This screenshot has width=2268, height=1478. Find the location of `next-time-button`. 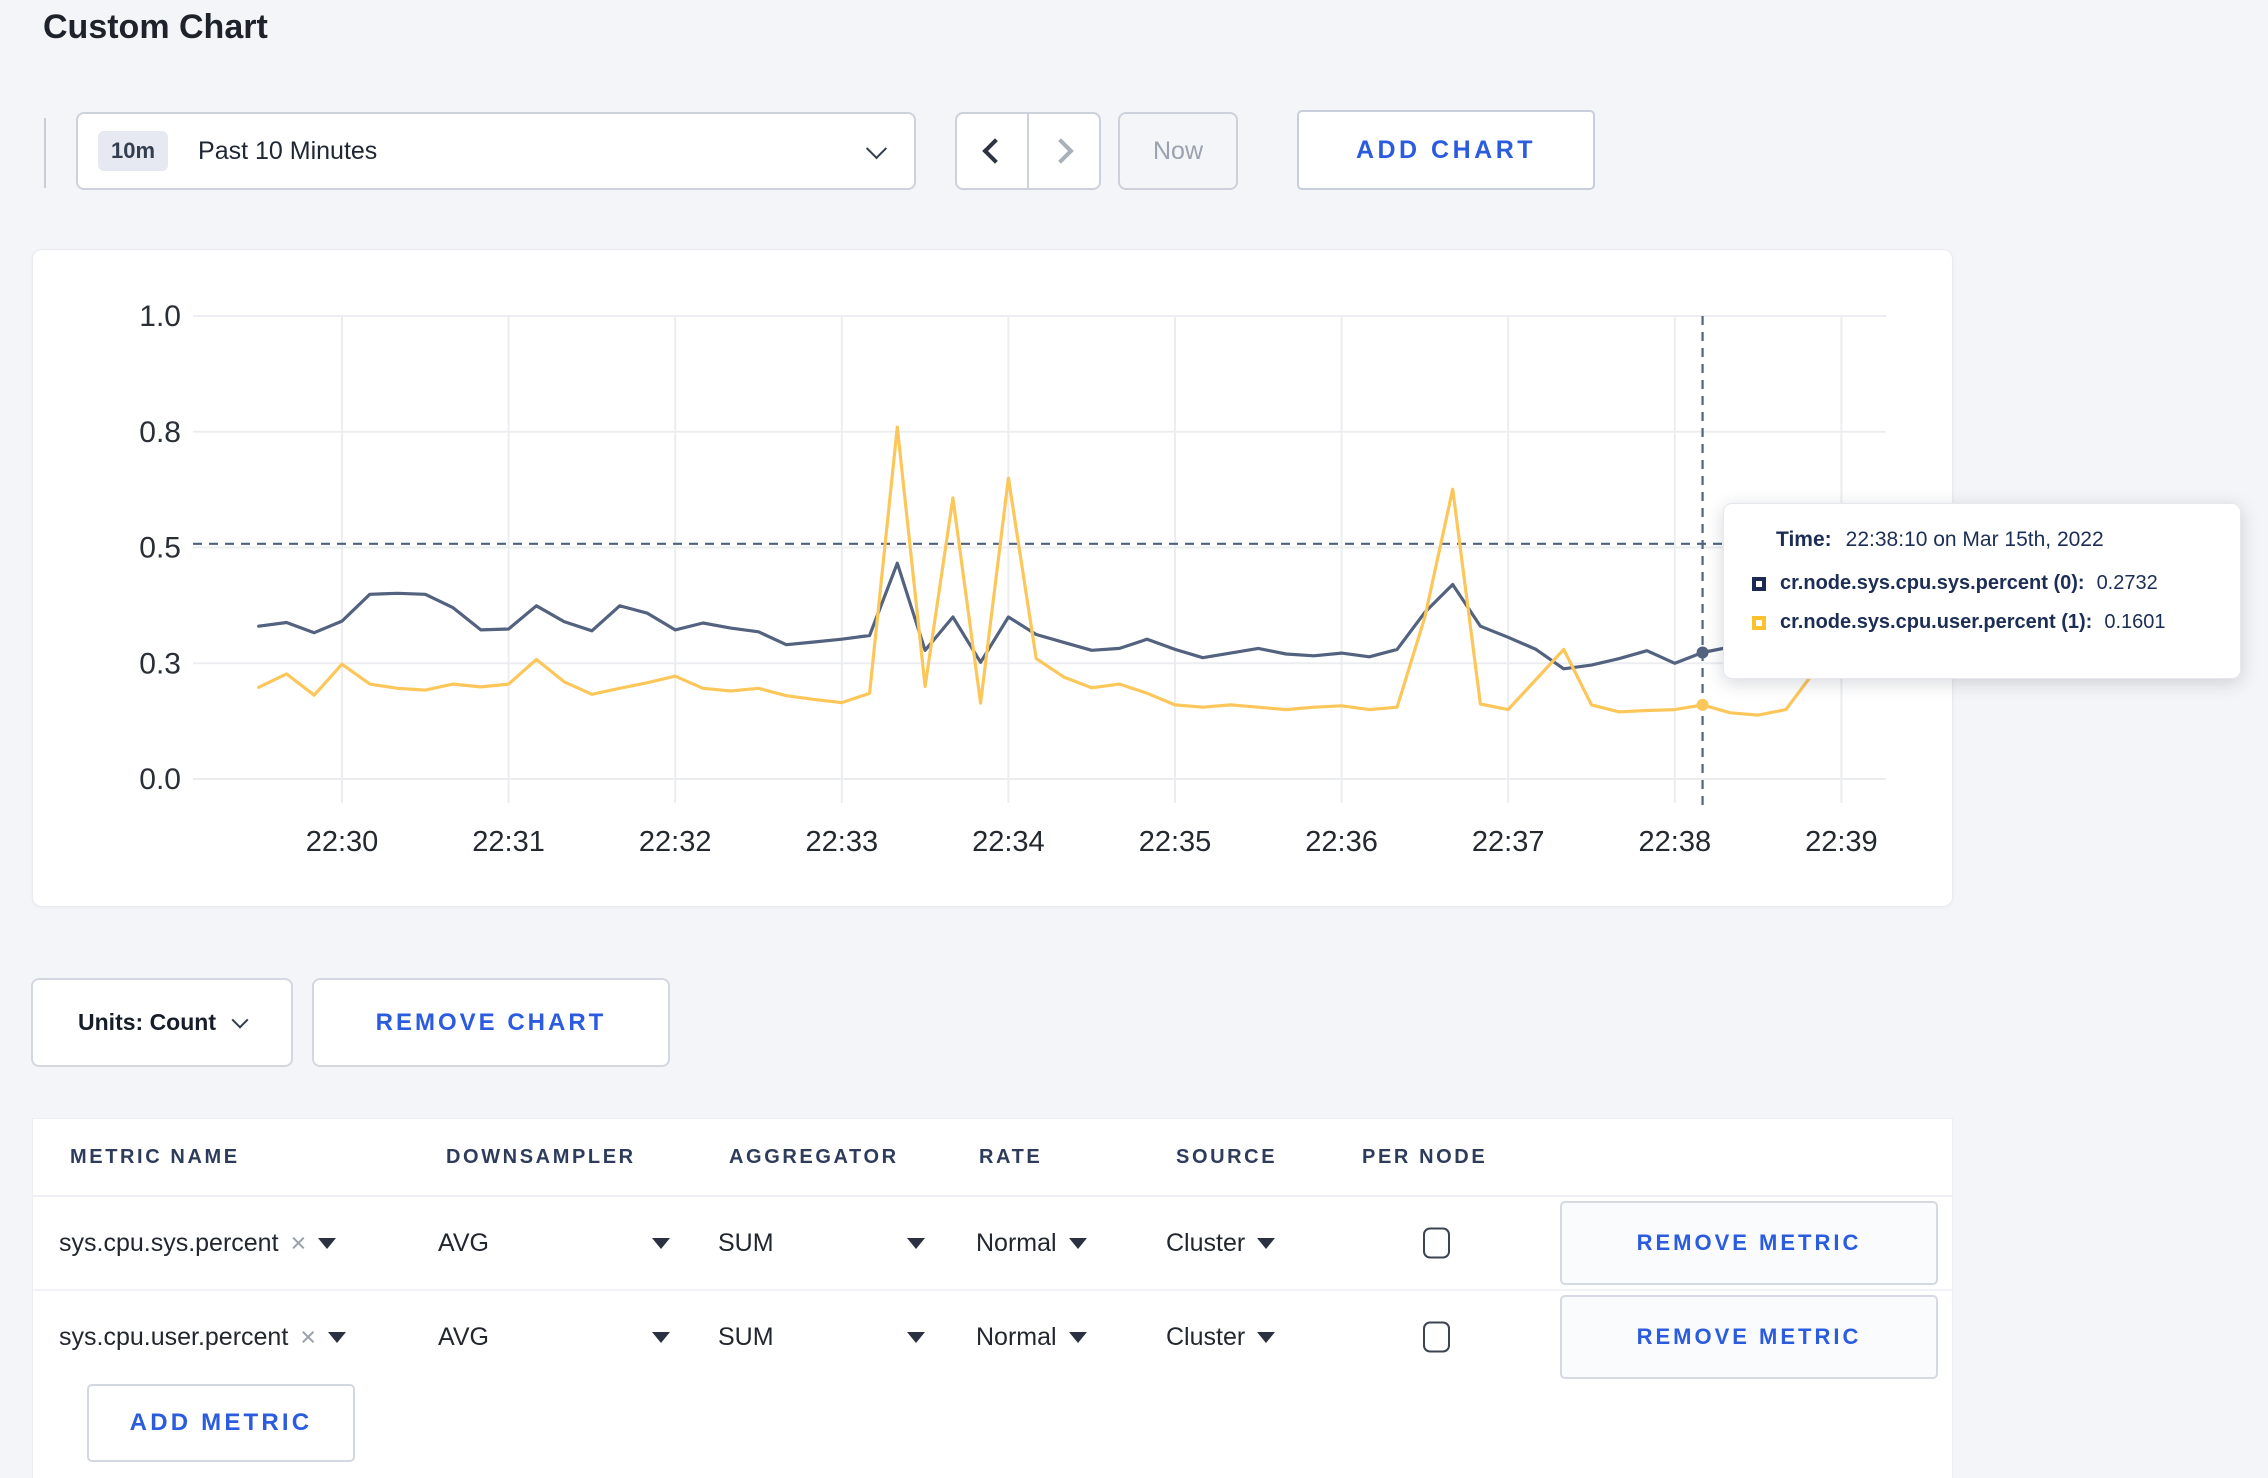

next-time-button is located at coordinates (1063, 151).